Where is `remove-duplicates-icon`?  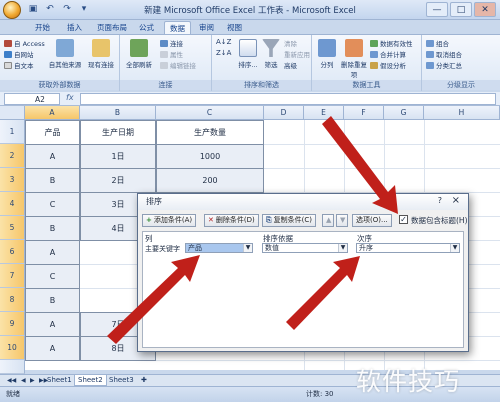
remove-duplicates-icon is located at coordinates (354, 48).